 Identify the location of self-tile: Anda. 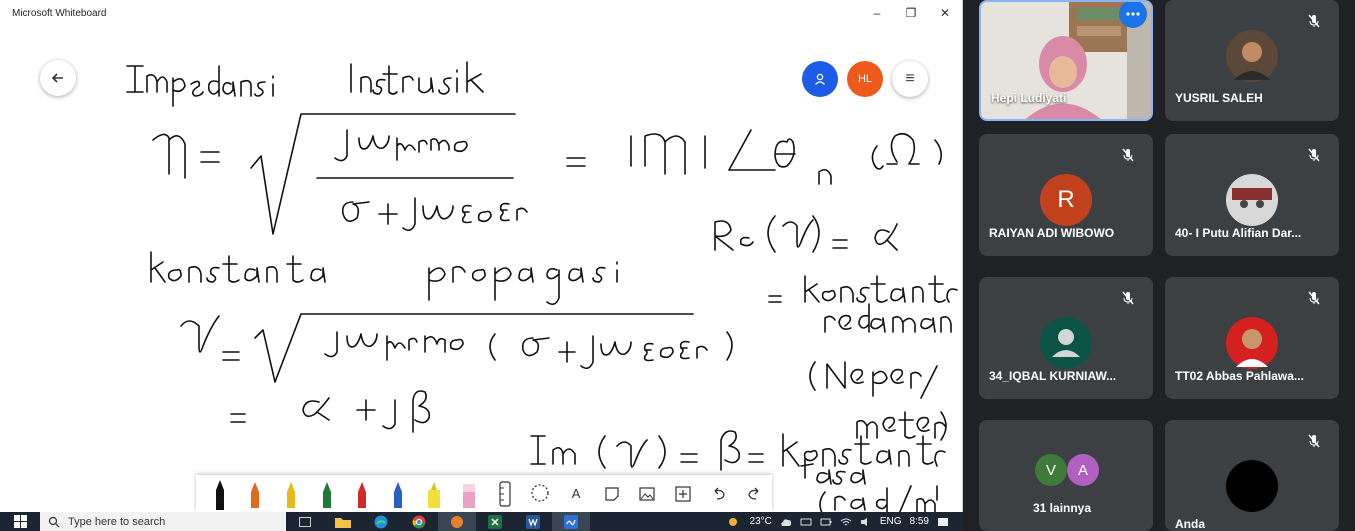
(1252, 475).